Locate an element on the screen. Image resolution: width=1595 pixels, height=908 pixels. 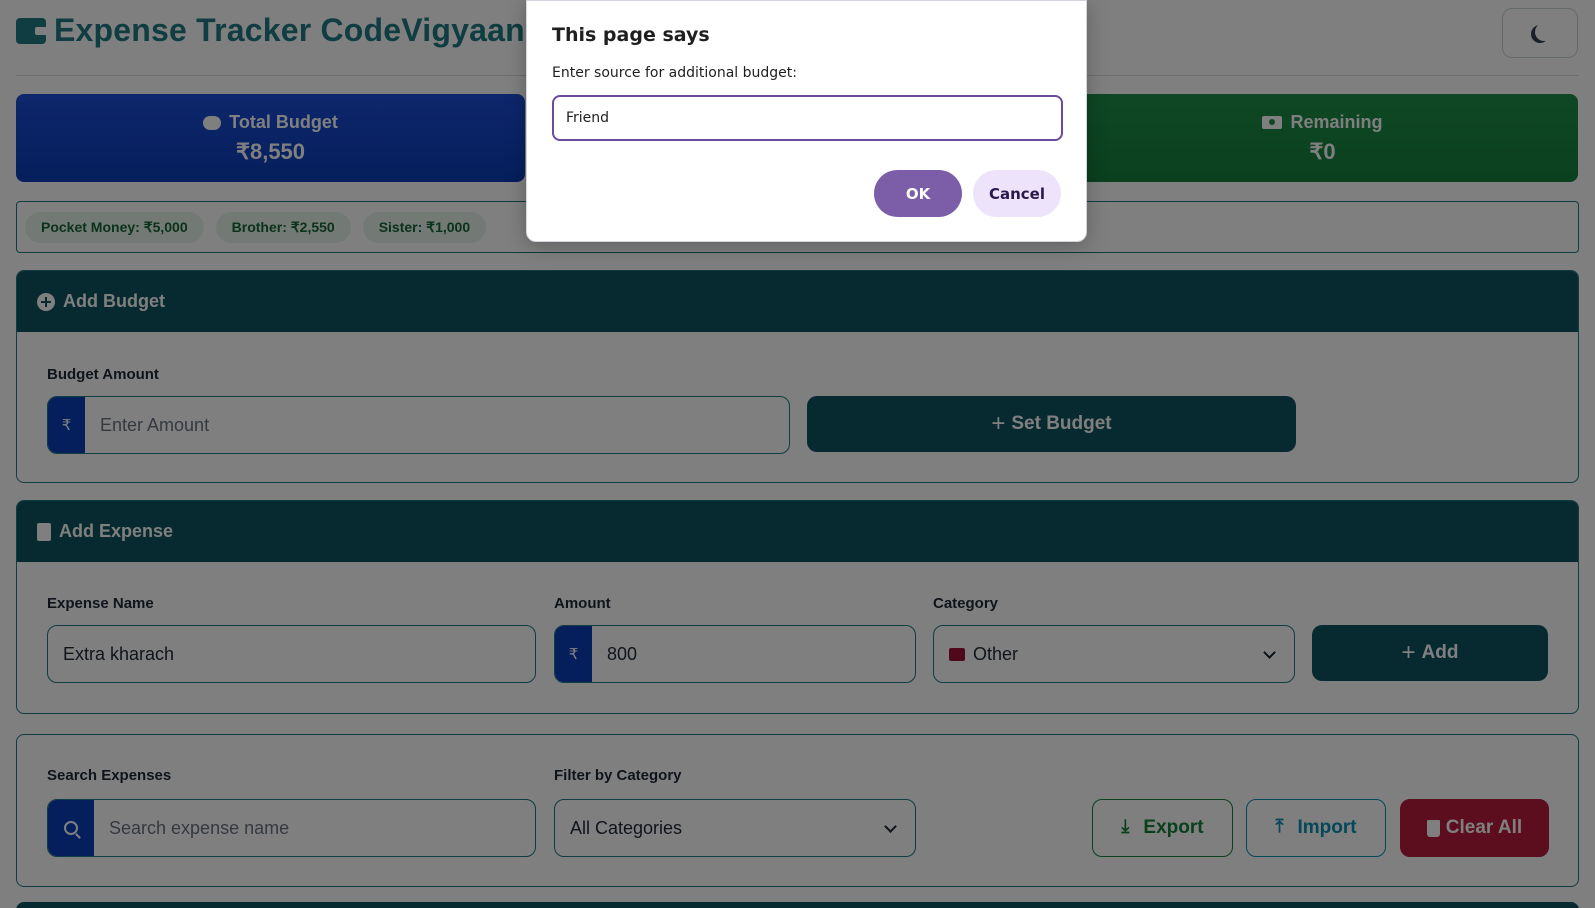
dialog-message: Enter source for additional budget: is located at coordinates (674, 73).